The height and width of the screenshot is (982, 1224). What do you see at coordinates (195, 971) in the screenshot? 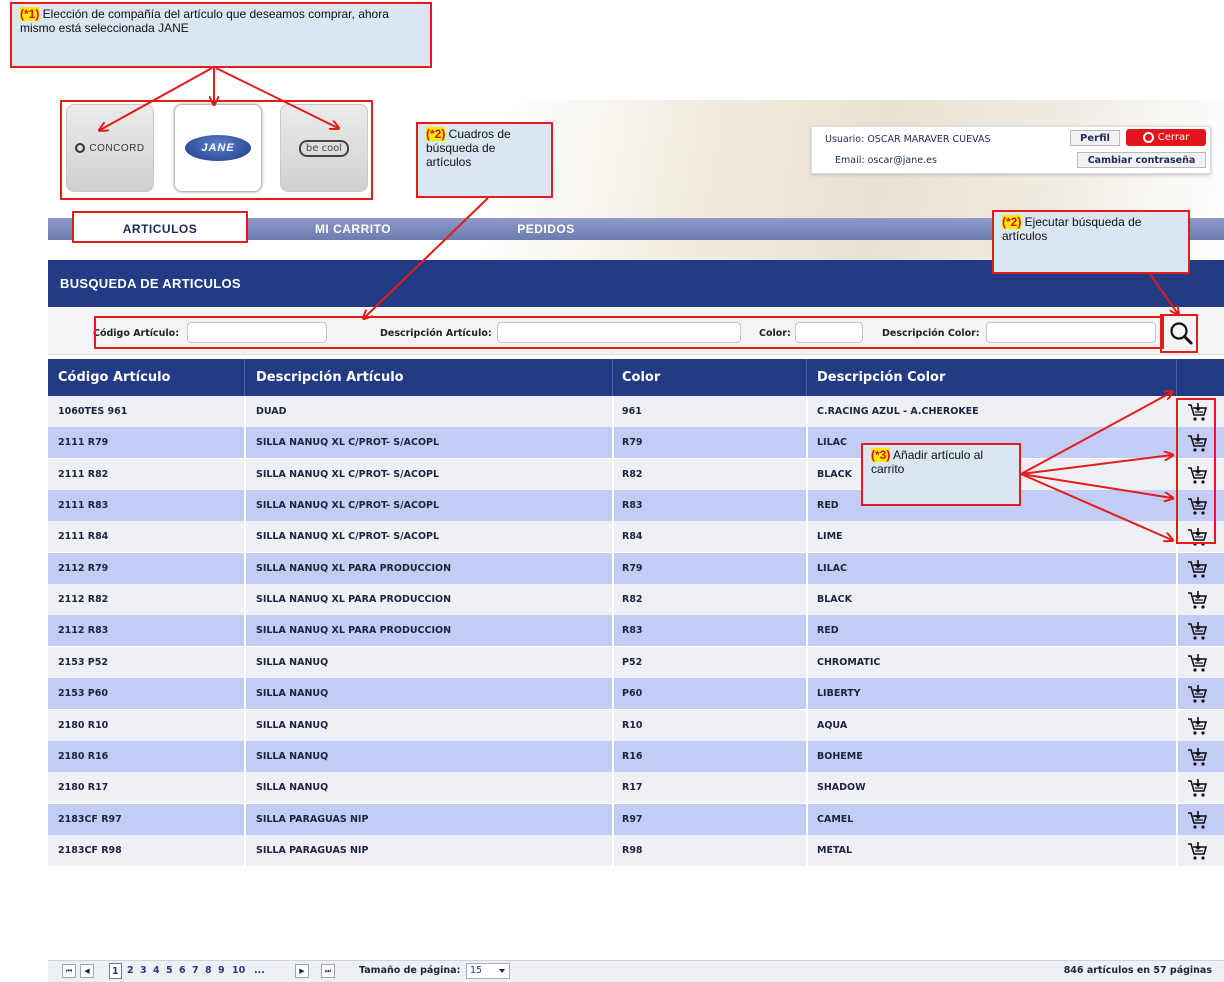
I see `page-number-link: 7` at bounding box center [195, 971].